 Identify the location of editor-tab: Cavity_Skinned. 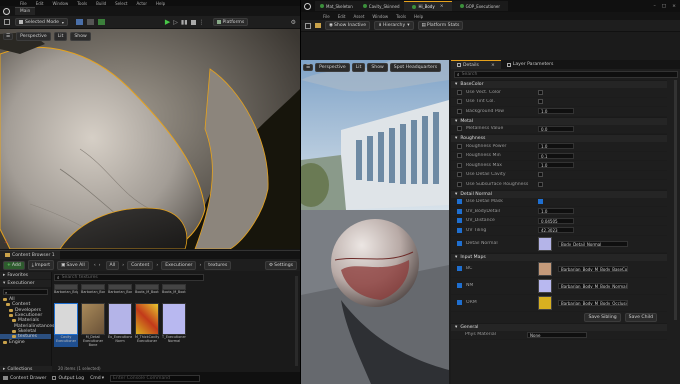
(381, 6).